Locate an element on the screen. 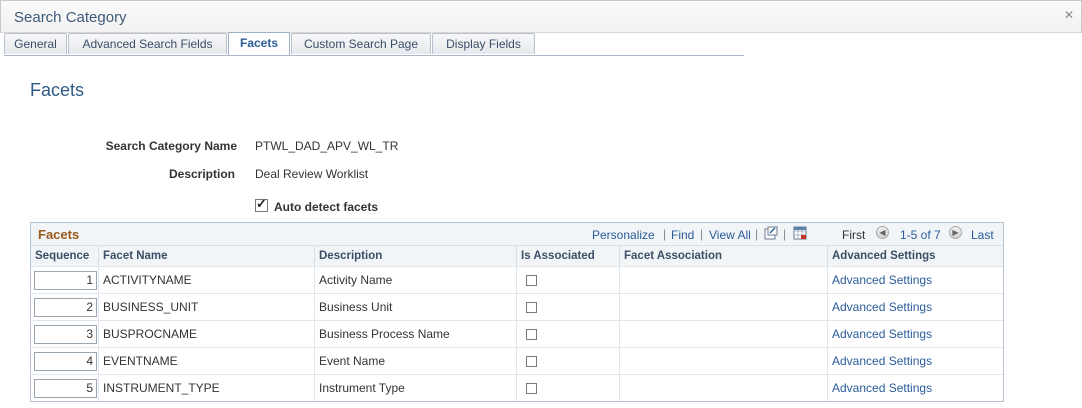 This screenshot has width=1082, height=408. next-arrow-icon: ▶ is located at coordinates (955, 232).